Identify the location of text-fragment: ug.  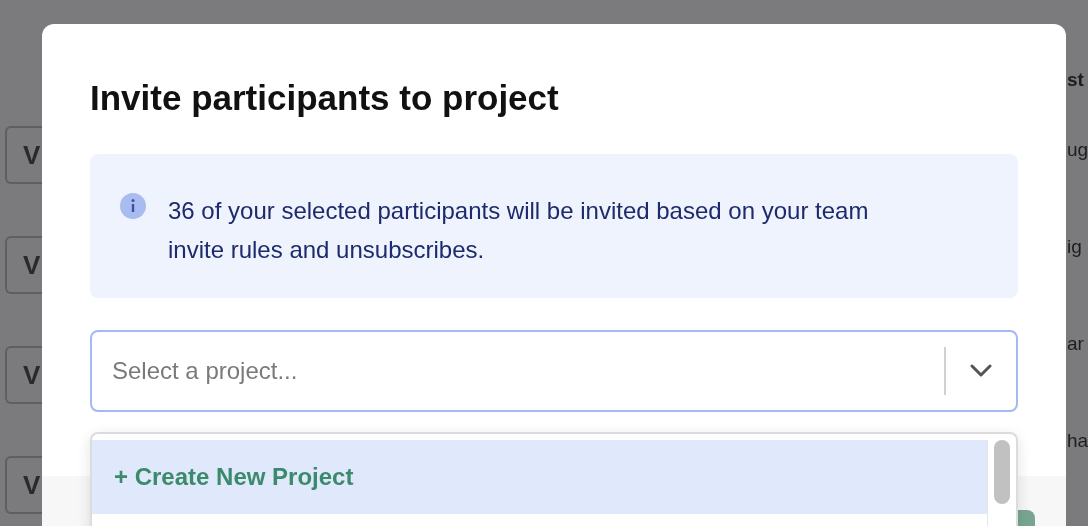
(1077, 150).